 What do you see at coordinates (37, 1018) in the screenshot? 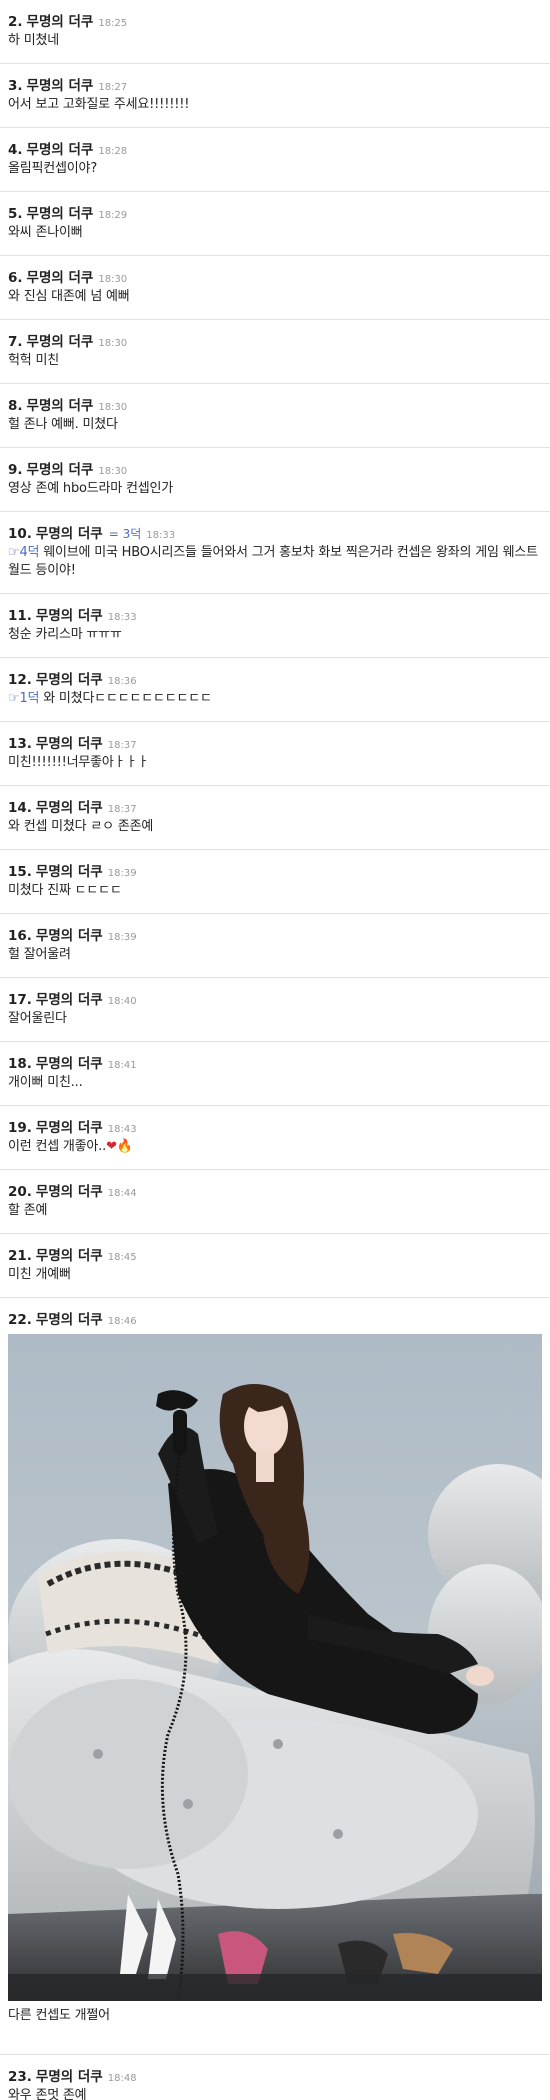
I see `comment-body: 잘어울린다` at bounding box center [37, 1018].